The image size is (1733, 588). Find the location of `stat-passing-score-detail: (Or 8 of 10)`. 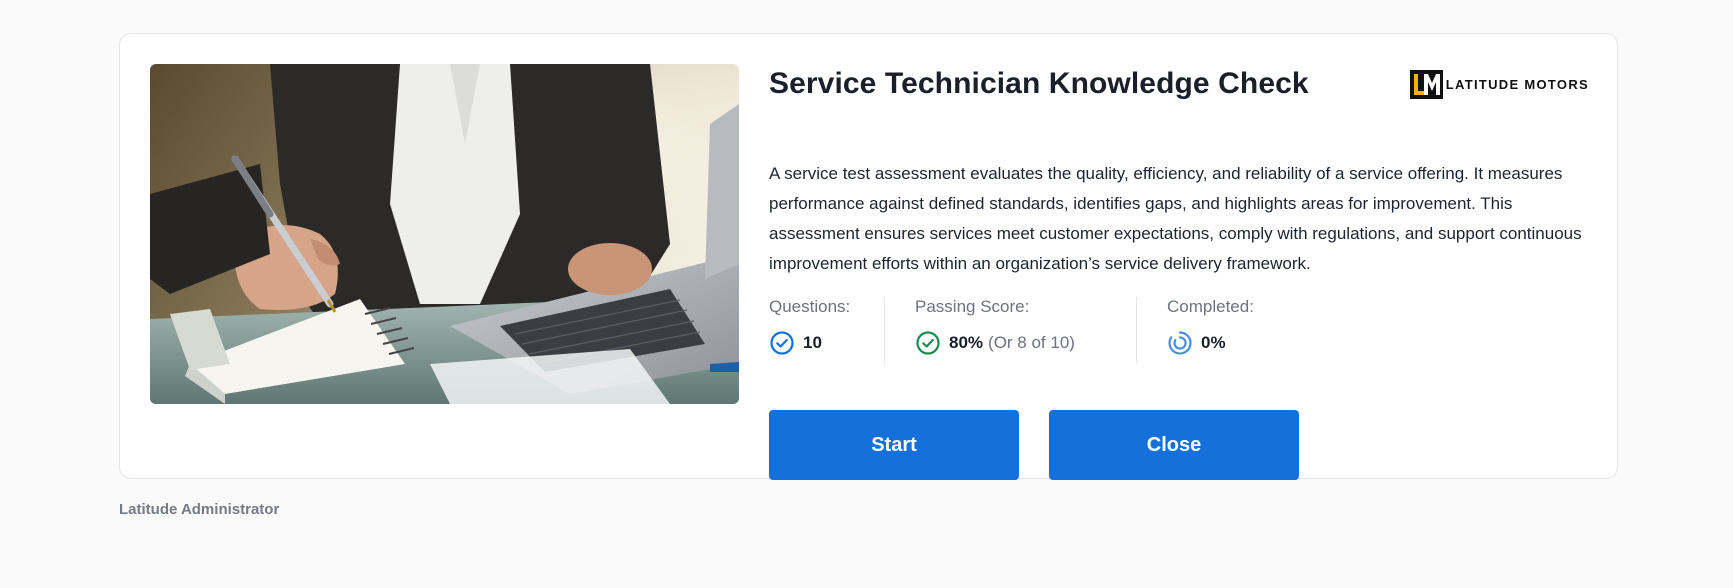

stat-passing-score-detail: (Or 8 of 10) is located at coordinates (1031, 342).